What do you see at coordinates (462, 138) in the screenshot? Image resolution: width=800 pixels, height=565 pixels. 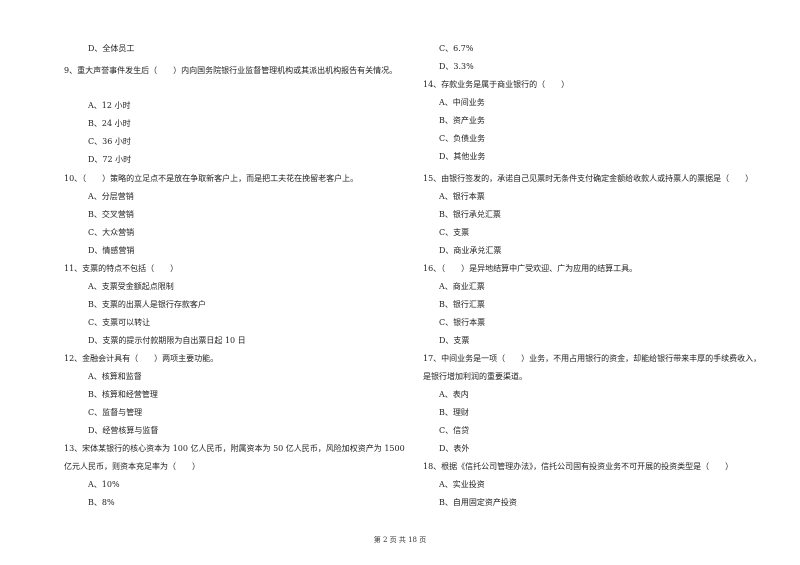 I see `option: C、负债业务` at bounding box center [462, 138].